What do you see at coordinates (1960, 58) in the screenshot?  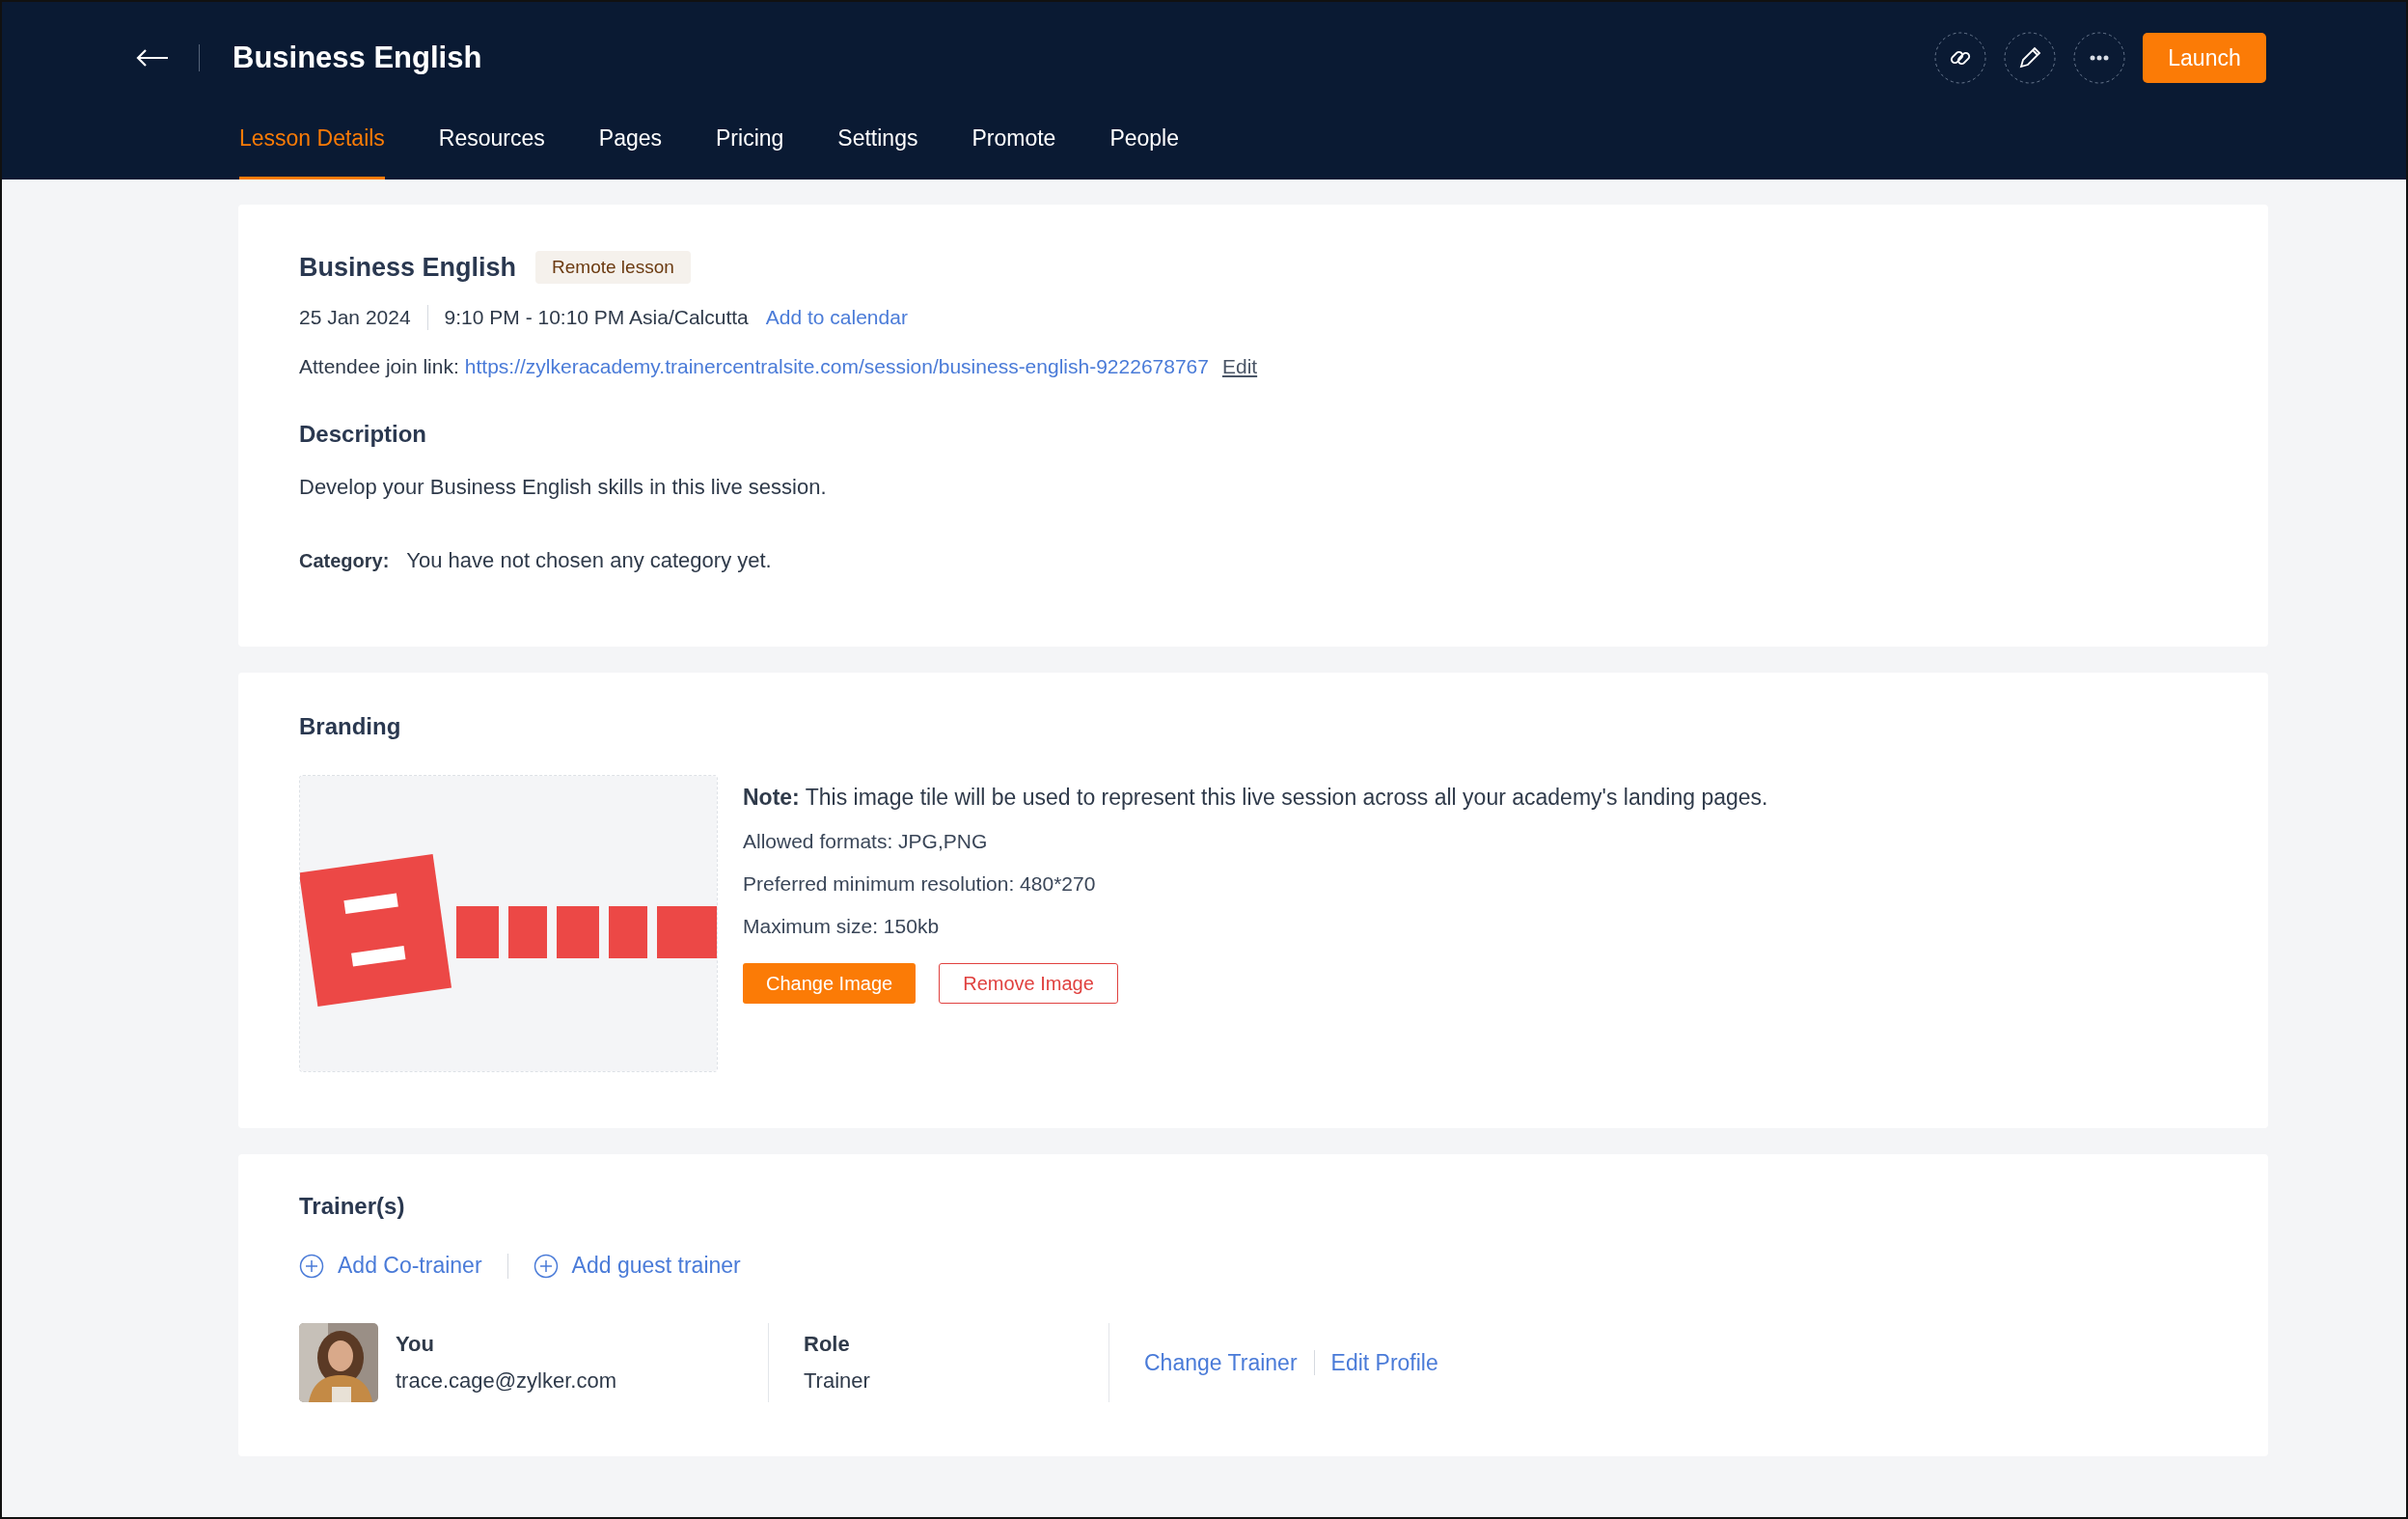 I see `link-icon` at bounding box center [1960, 58].